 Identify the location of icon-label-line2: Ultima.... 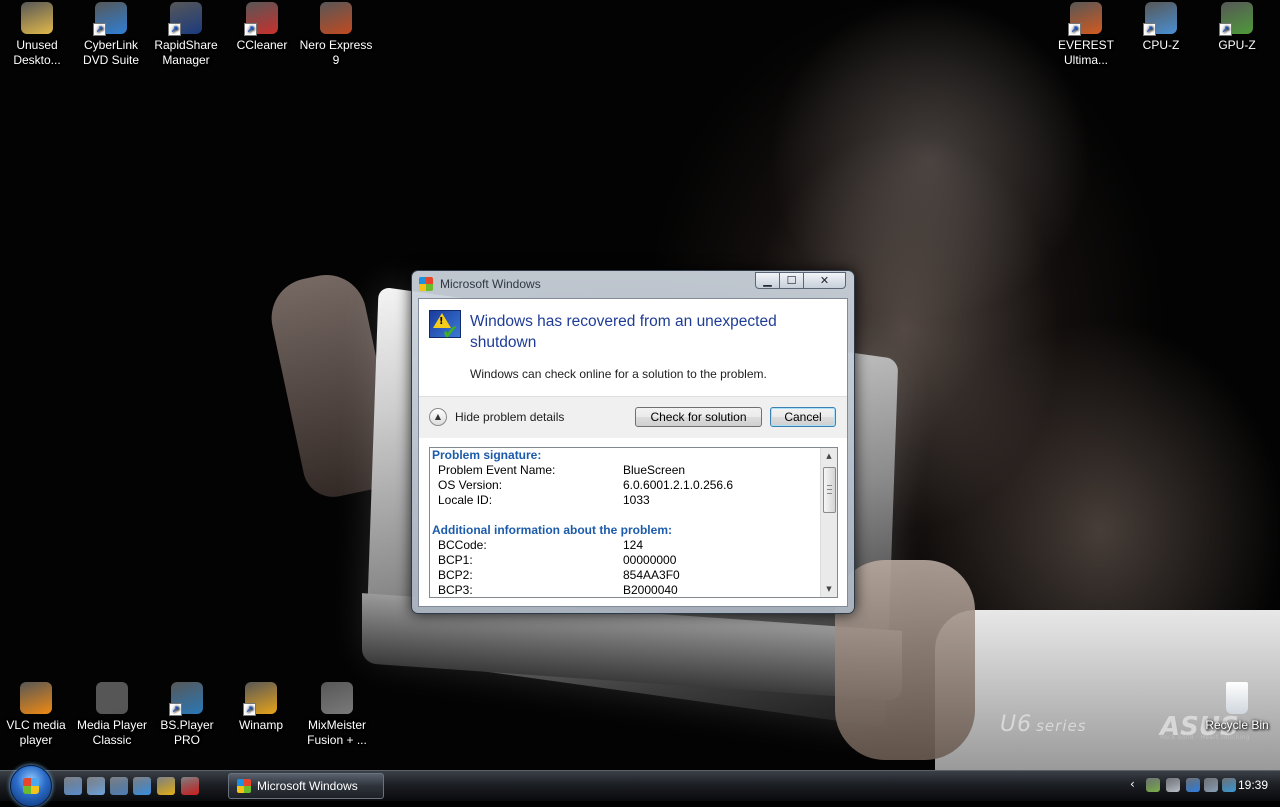
(1086, 60).